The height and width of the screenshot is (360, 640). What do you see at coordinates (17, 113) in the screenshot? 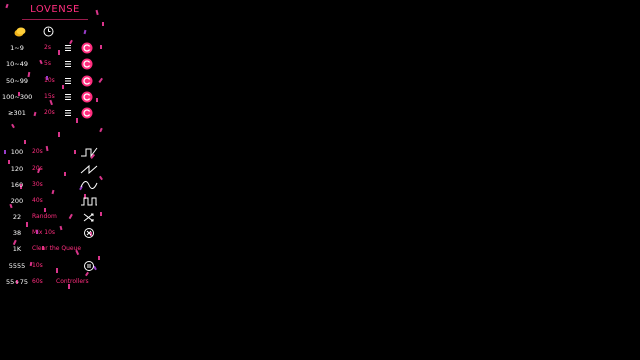
I see `level-range: ≥301` at bounding box center [17, 113].